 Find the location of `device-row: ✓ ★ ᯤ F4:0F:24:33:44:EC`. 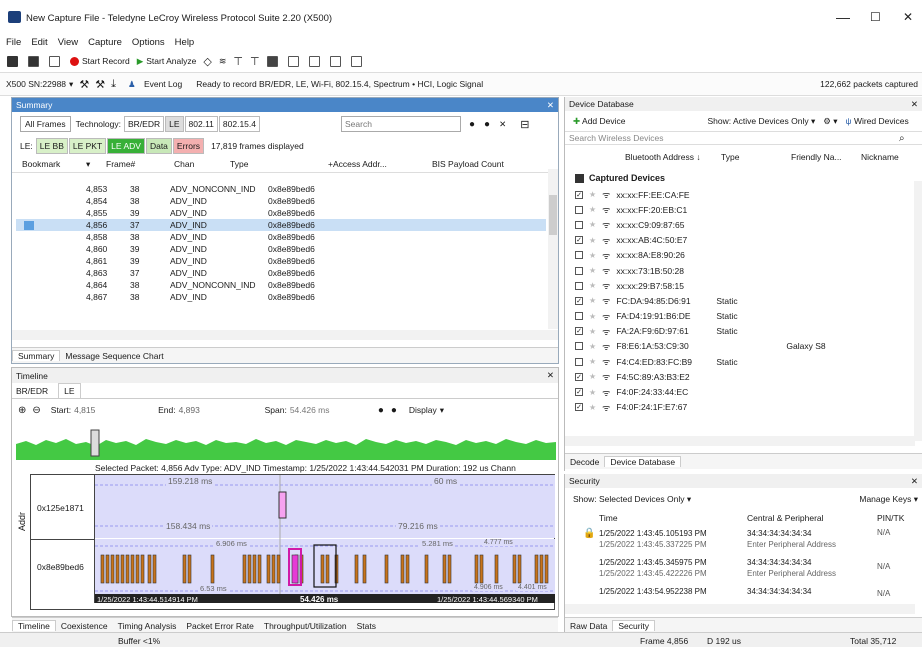

device-row: ✓ ★ ᯤ F4:0F:24:33:44:EC is located at coordinates (743, 391).